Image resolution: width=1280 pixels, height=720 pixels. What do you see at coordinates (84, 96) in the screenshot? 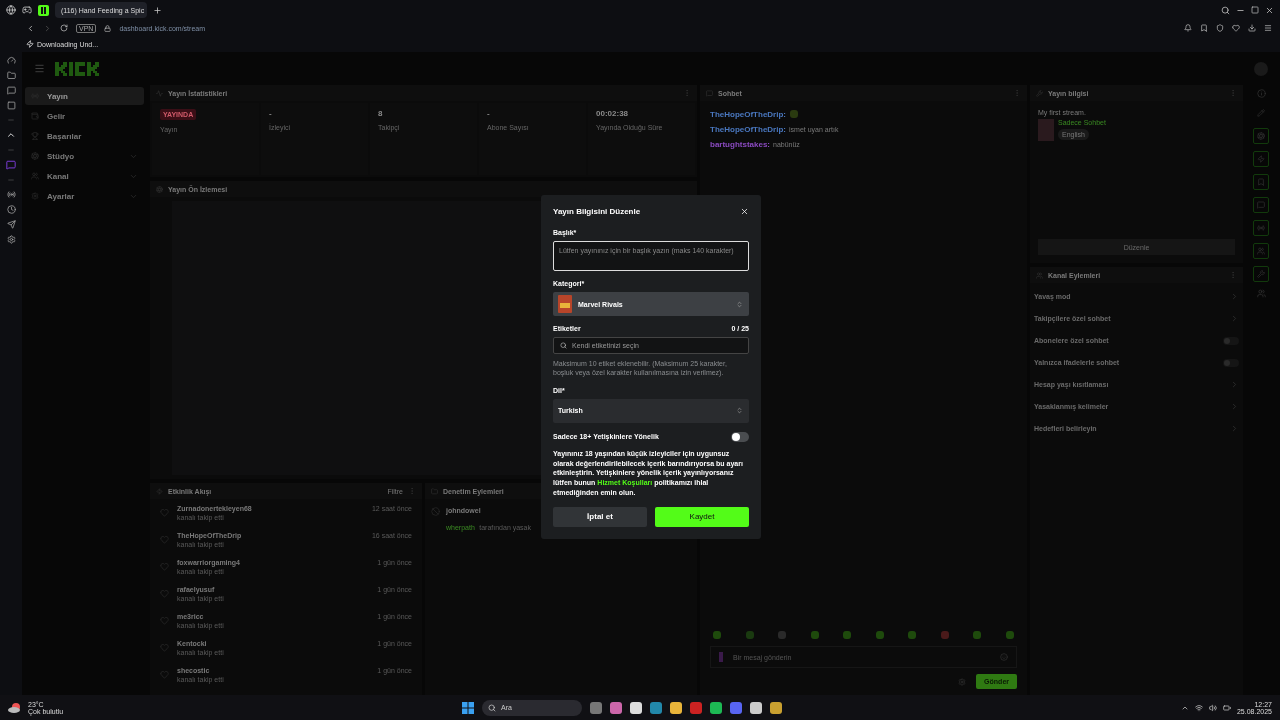
I see `nav-item: Yayın` at bounding box center [84, 96].